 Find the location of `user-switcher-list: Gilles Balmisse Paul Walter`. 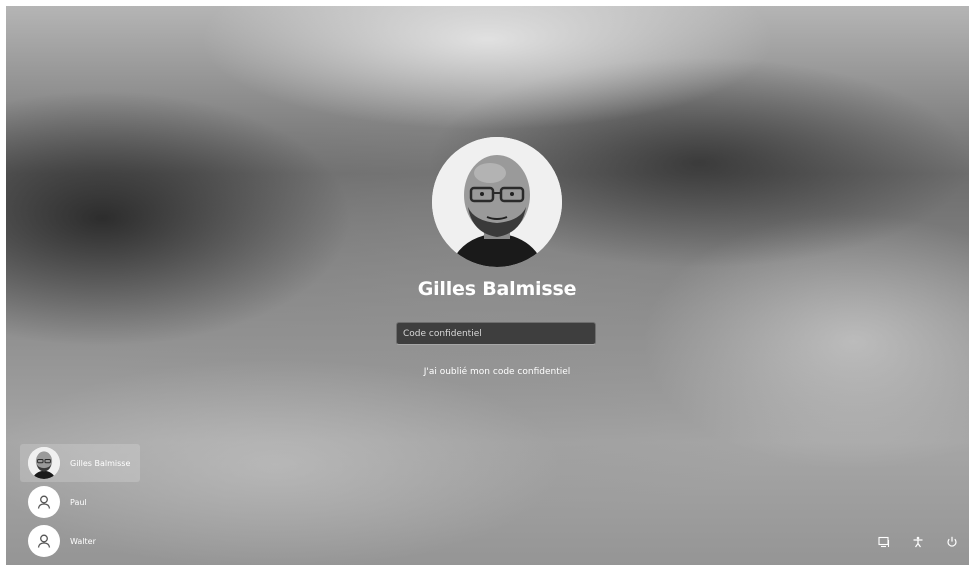

user-switcher-list: Gilles Balmisse Paul Walter is located at coordinates (90, 502).